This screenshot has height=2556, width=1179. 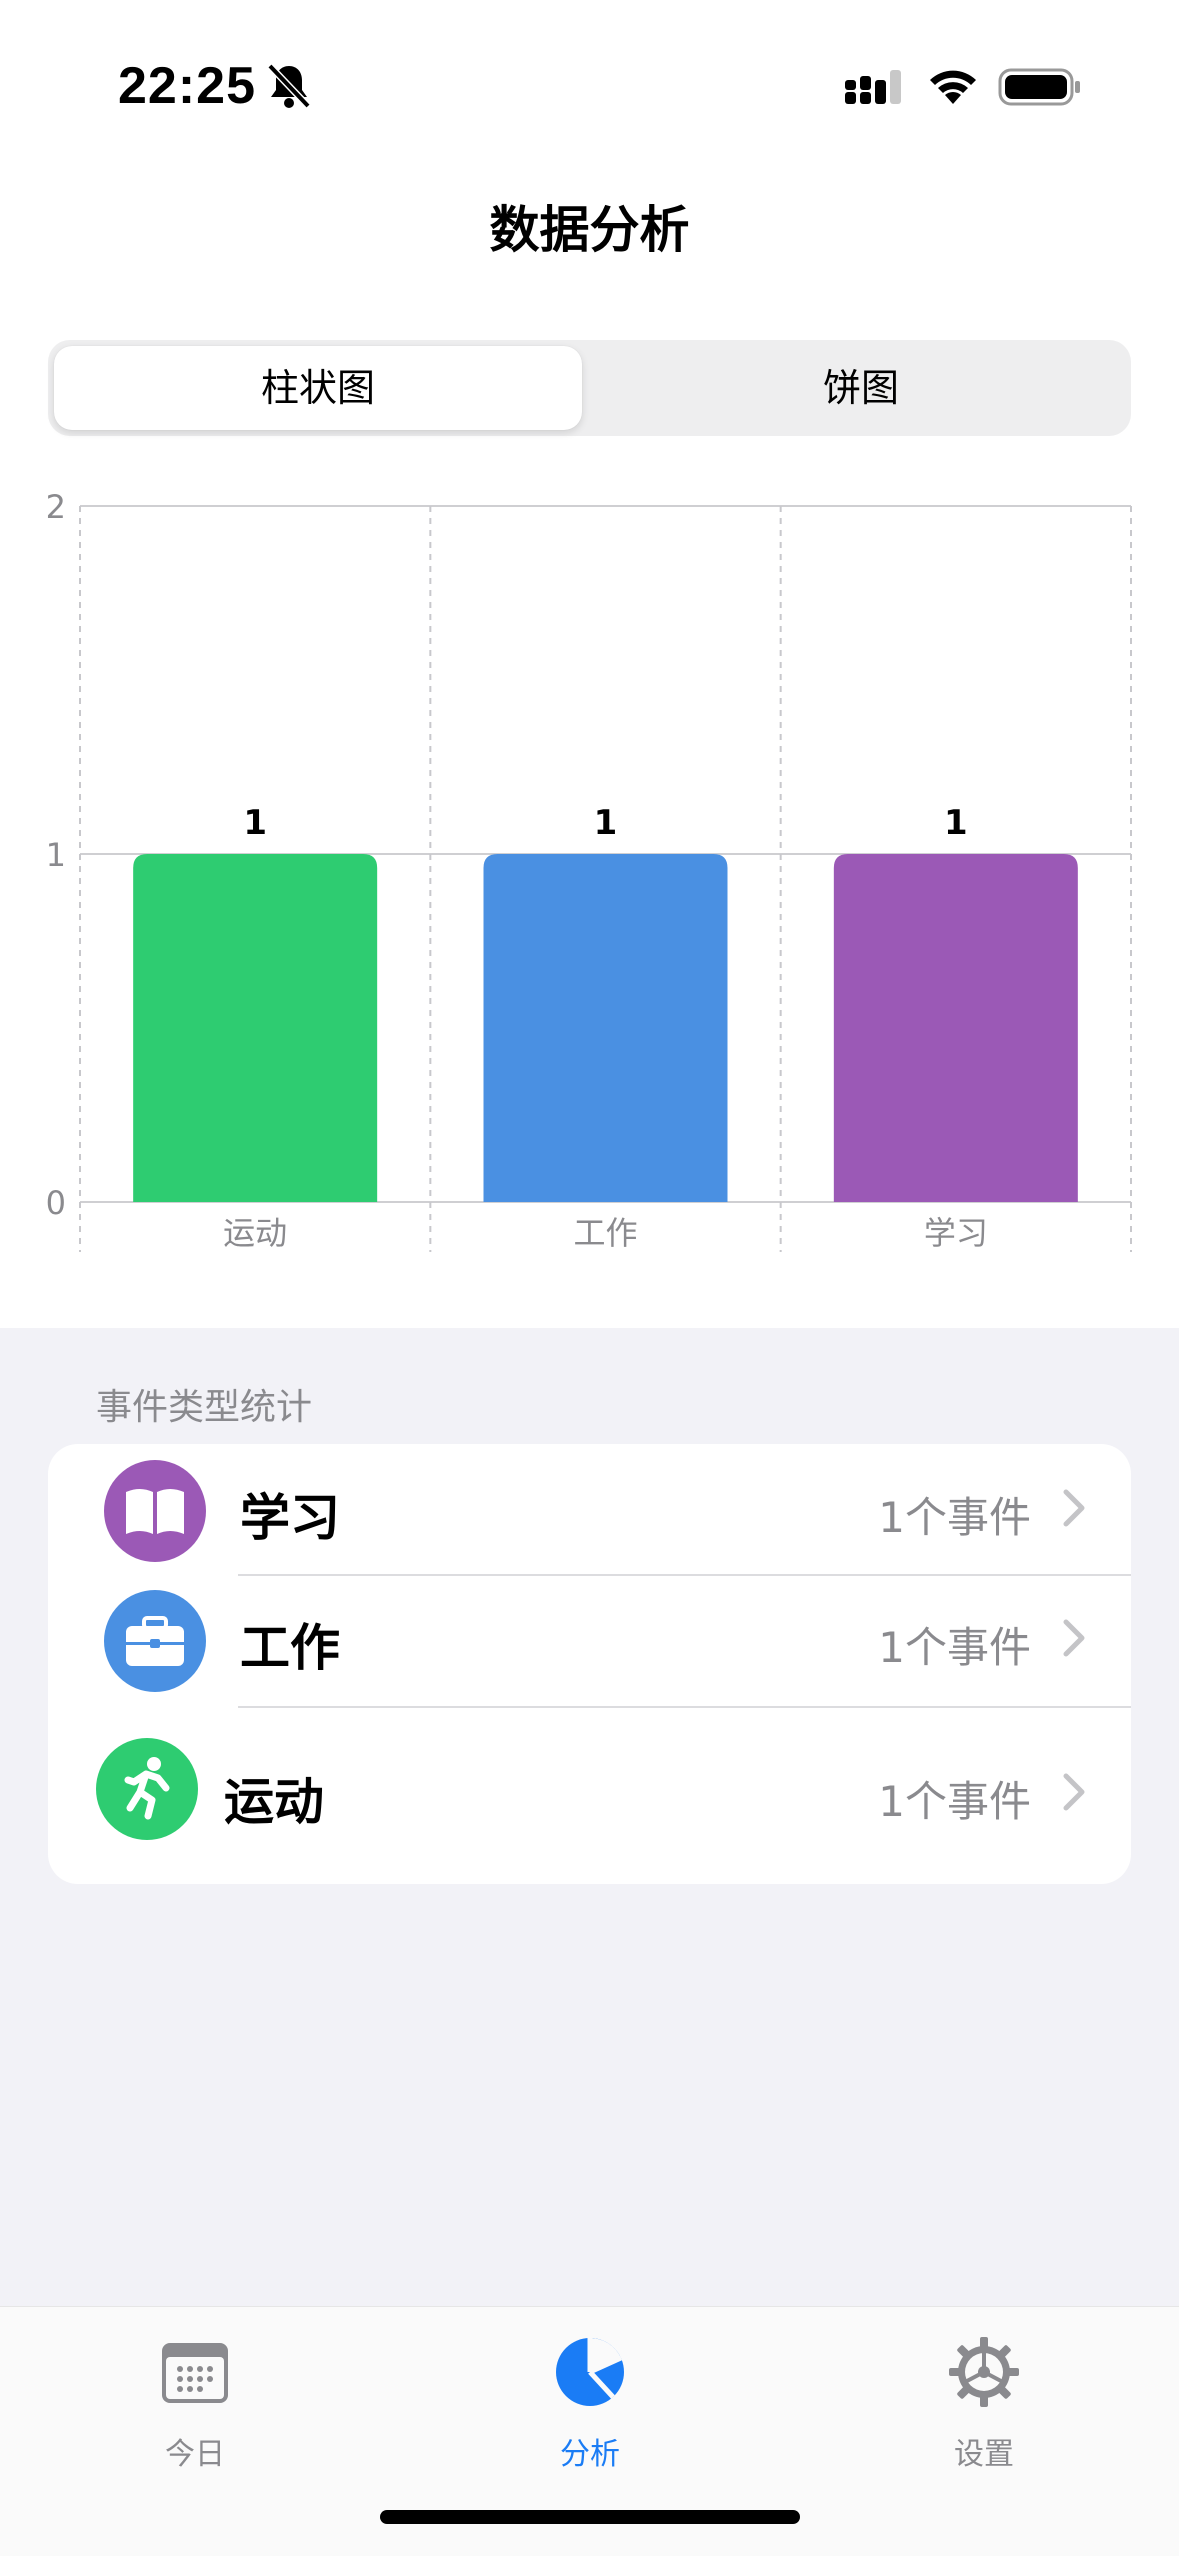 I want to click on tab-label: 今日, so click(x=195, y=2454).